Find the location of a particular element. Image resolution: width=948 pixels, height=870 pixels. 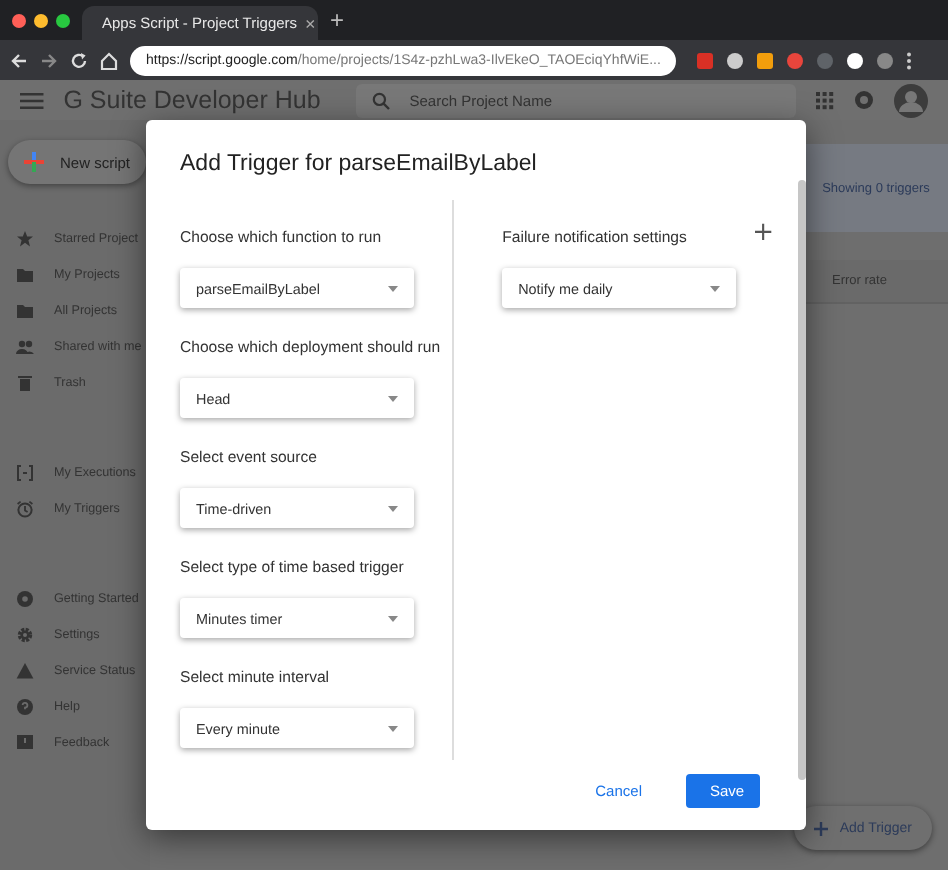

warning-icon is located at coordinates (25, 670).